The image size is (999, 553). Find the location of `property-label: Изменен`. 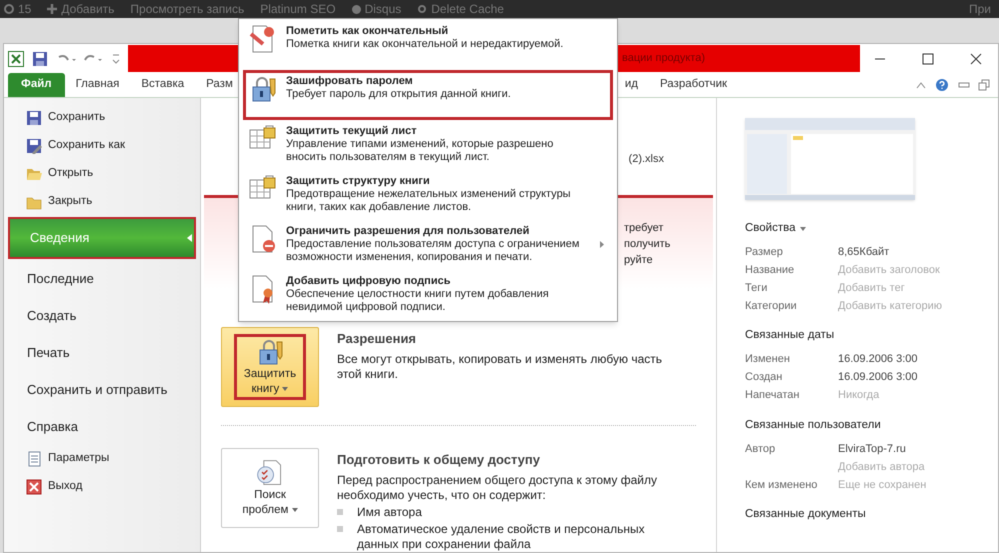

property-label: Изменен is located at coordinates (767, 359).